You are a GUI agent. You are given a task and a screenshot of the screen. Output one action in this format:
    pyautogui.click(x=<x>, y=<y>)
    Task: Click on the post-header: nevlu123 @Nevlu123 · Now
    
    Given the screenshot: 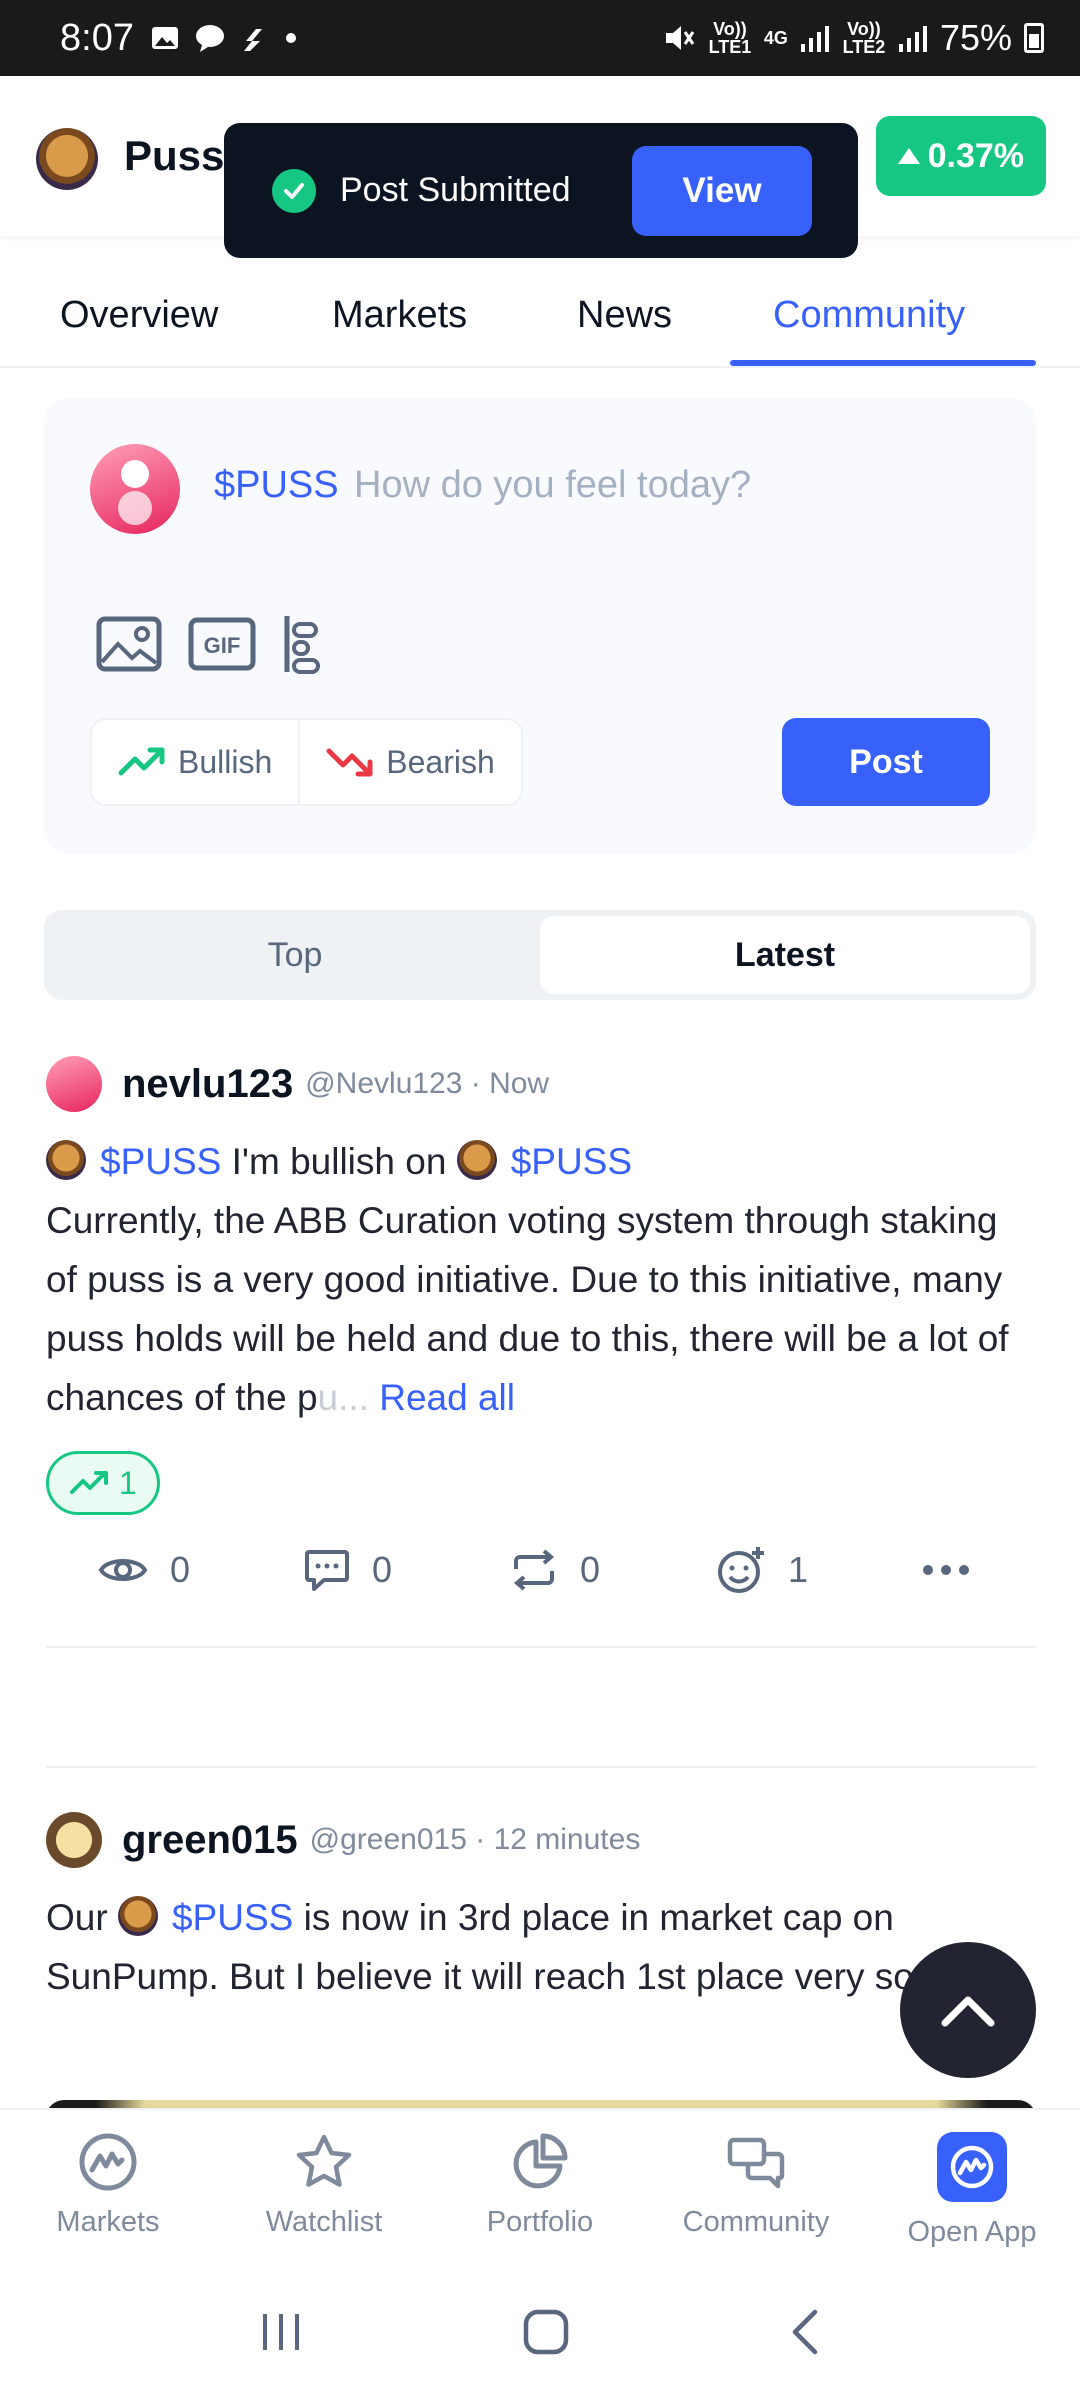 What is the action you would take?
    pyautogui.click(x=541, y=1084)
    